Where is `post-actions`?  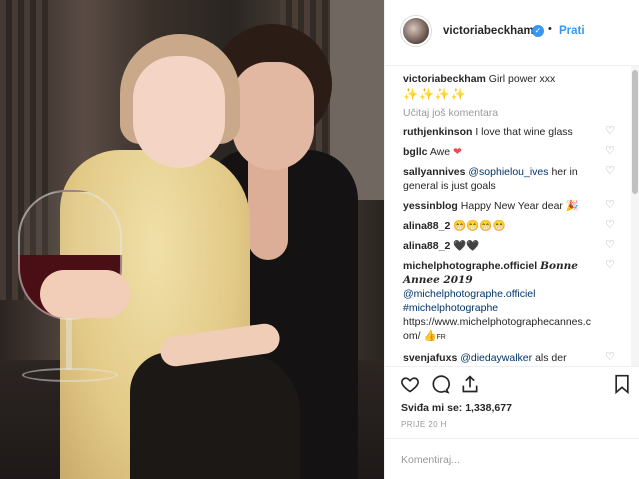
post-actions is located at coordinates (512, 384).